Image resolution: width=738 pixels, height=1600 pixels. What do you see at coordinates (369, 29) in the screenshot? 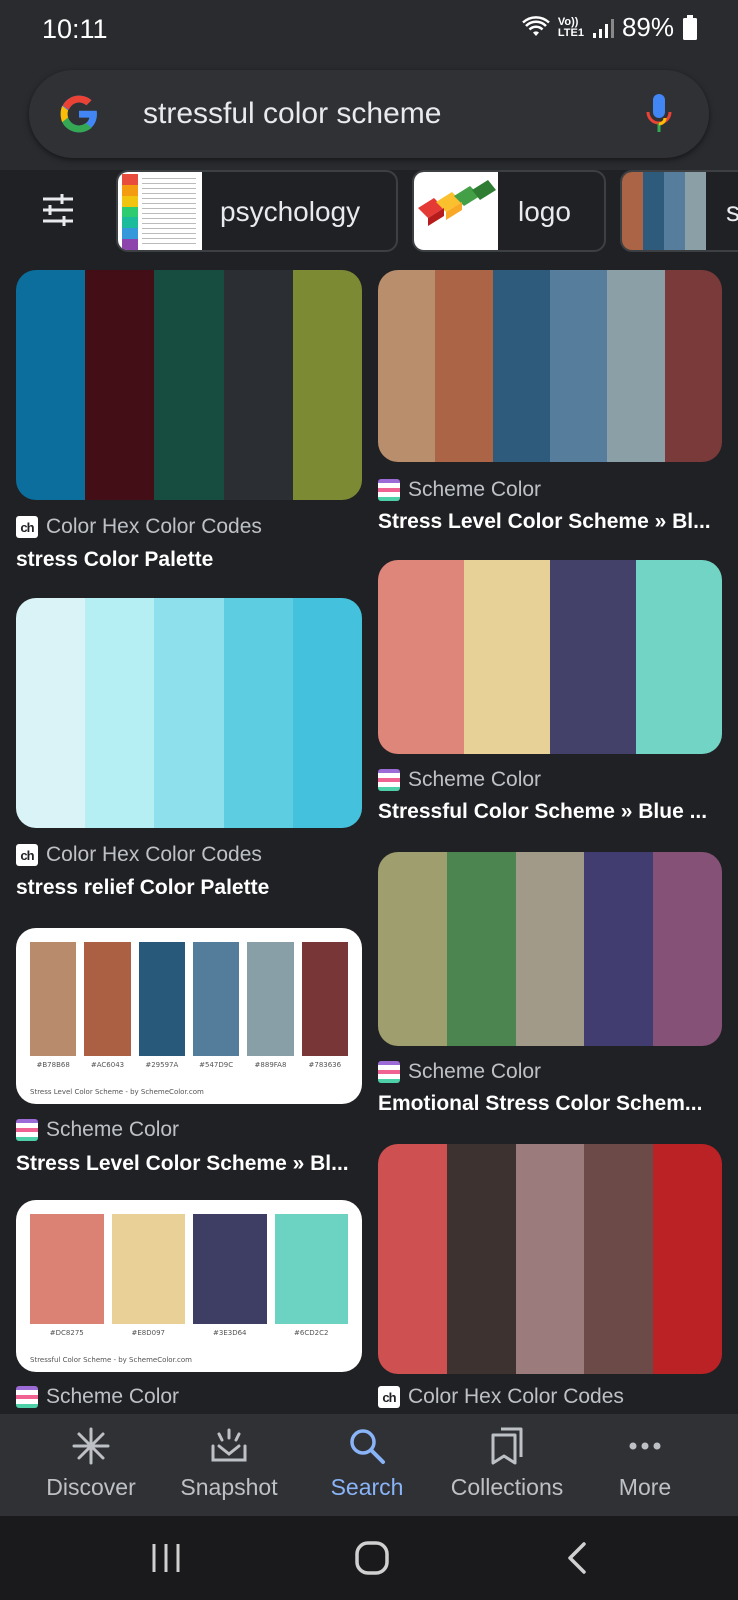
I see `status-bar: 10:11 Vo)) LTE1 89%` at bounding box center [369, 29].